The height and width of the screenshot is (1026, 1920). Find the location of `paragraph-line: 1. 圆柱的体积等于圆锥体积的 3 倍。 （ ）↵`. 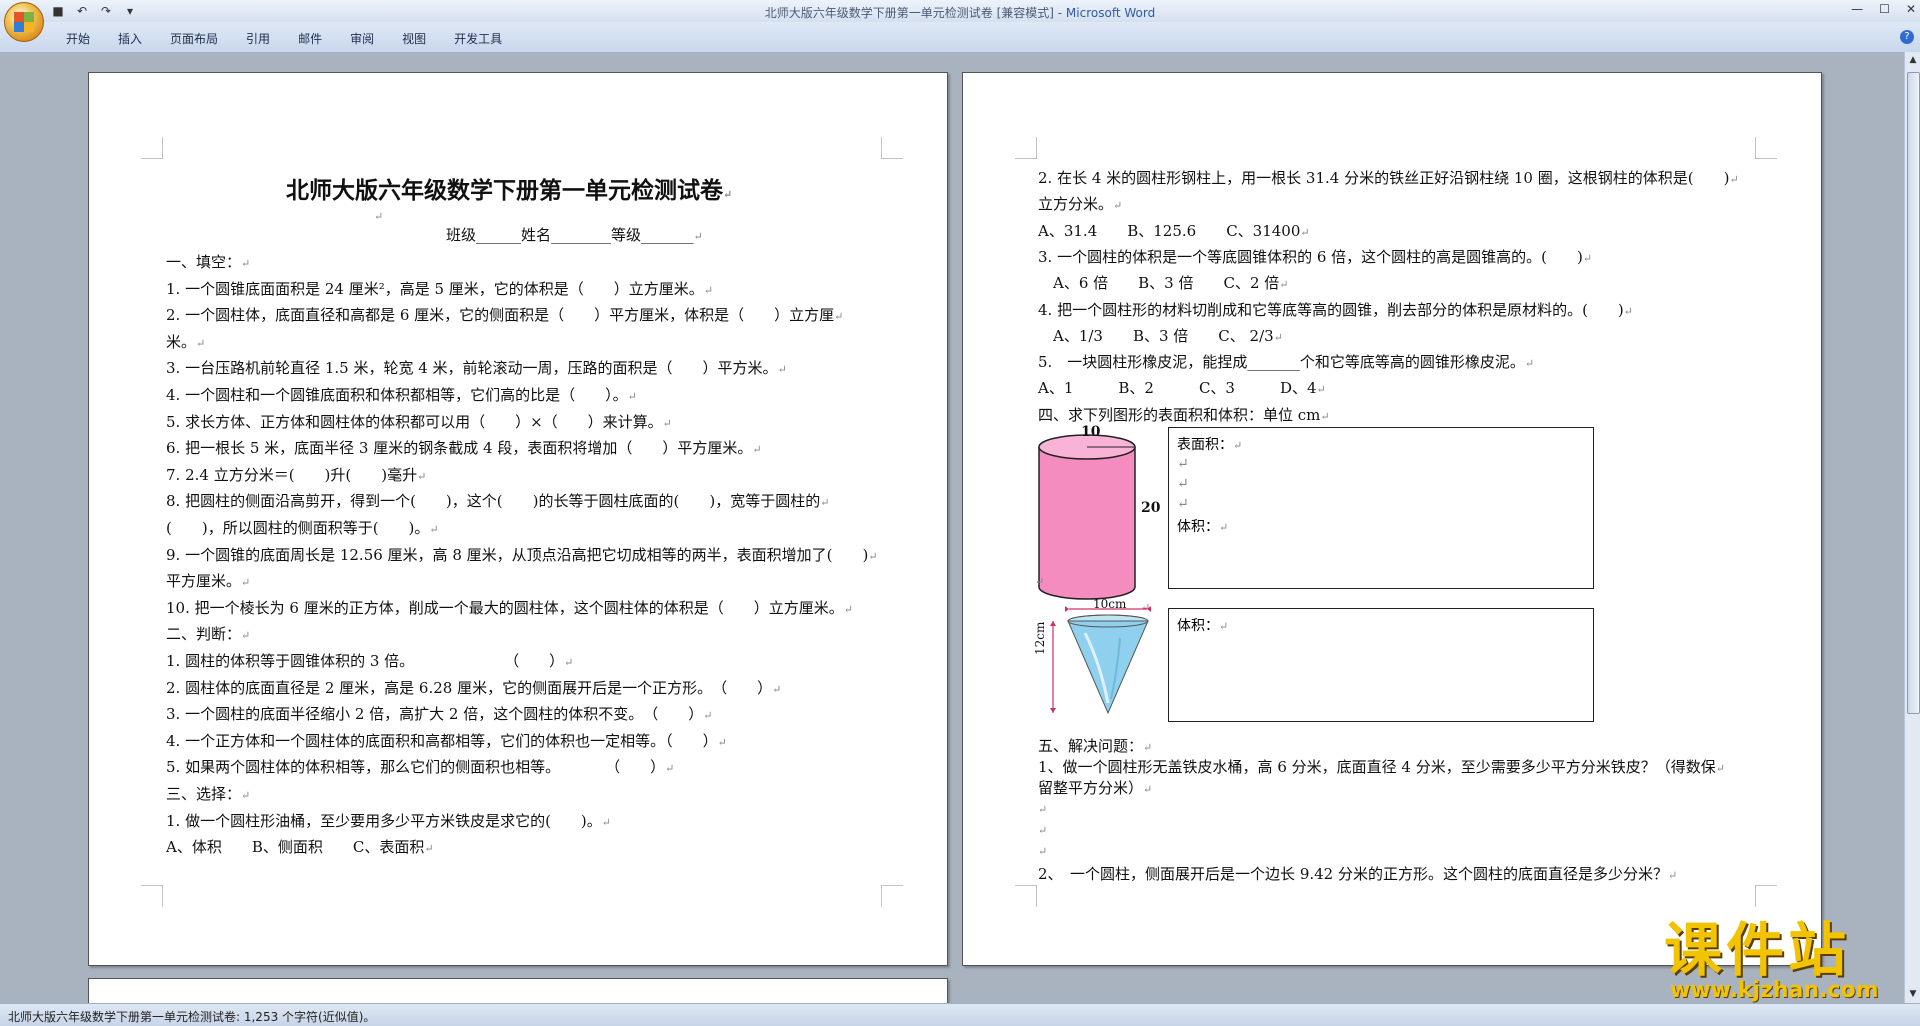

paragraph-line: 1. 圆柱的体积等于圆锥体积的 3 倍。 （ ）↵ is located at coordinates (369, 662).